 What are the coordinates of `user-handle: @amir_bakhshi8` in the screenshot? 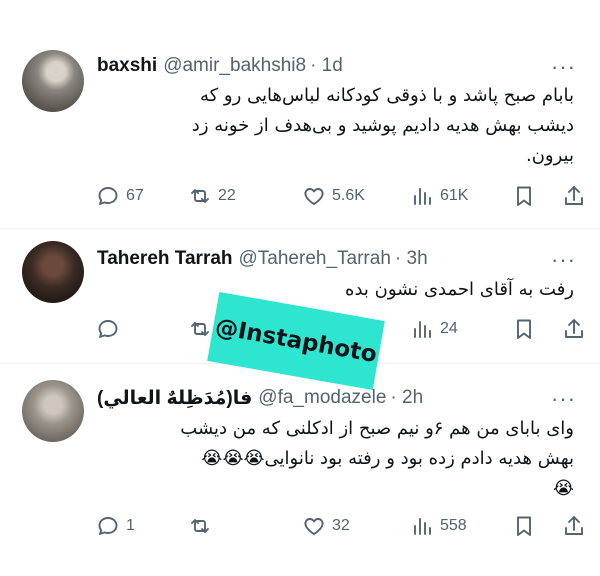 It's located at (234, 66).